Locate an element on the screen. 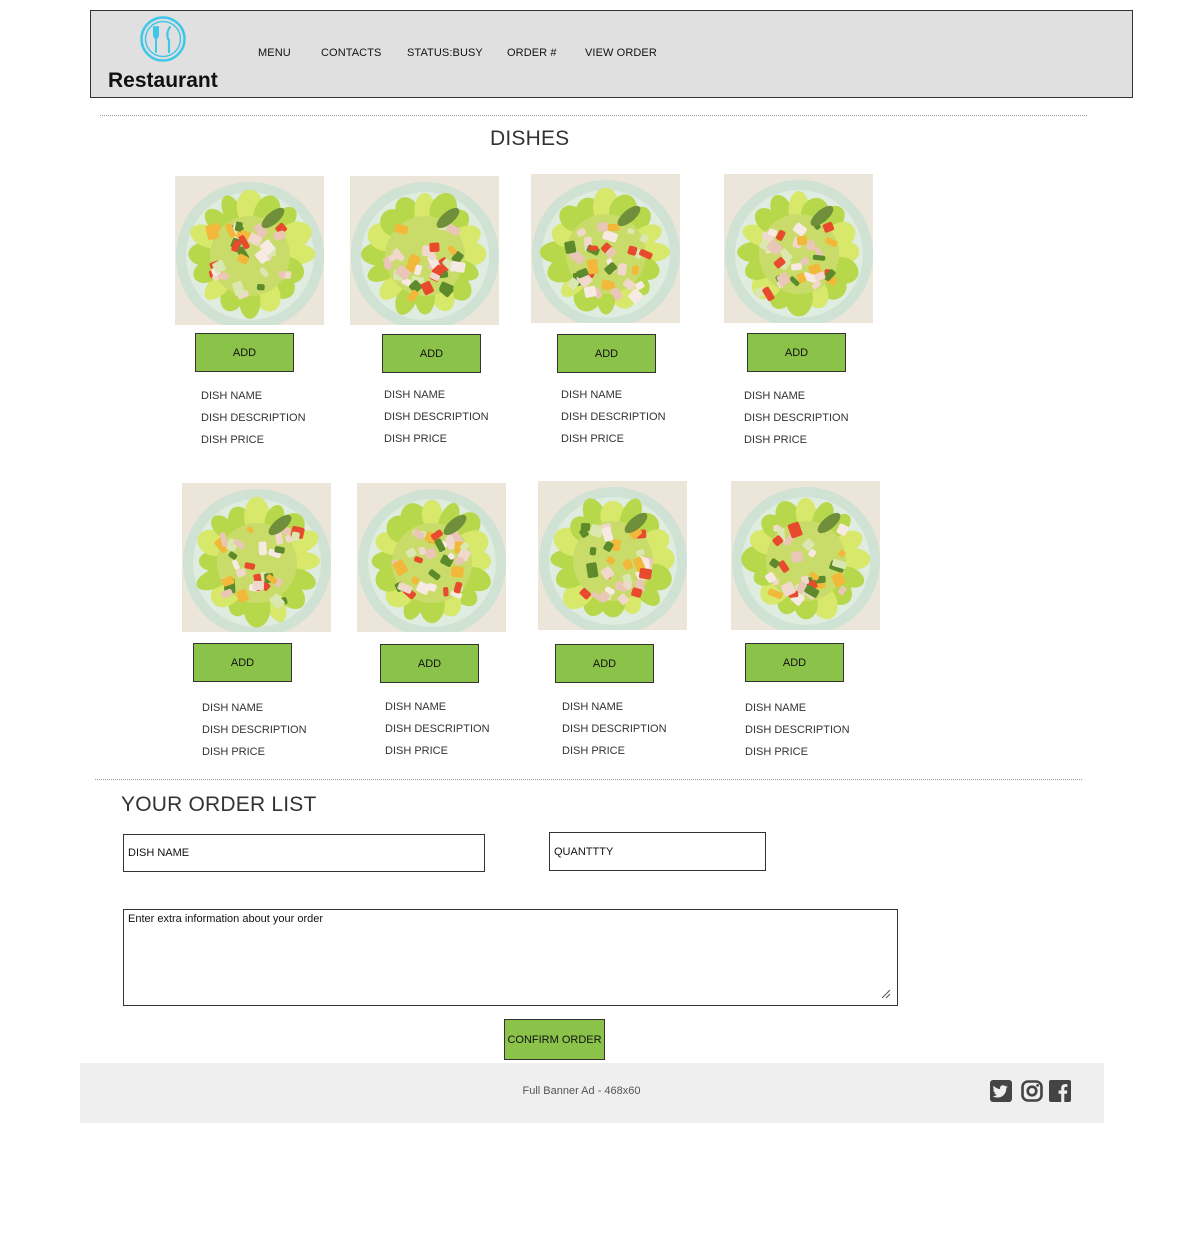  nav-contacts: CONTACTS is located at coordinates (351, 53).